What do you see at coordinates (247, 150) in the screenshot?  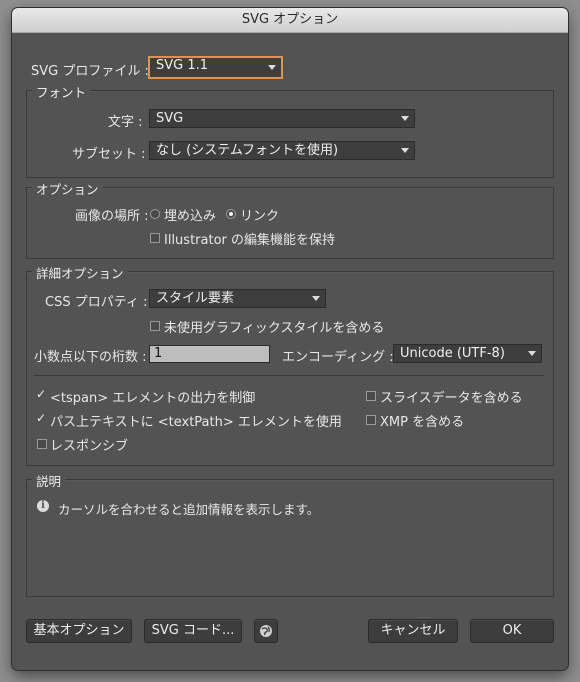 I see `subset-value: なし (システムフォントを使用)` at bounding box center [247, 150].